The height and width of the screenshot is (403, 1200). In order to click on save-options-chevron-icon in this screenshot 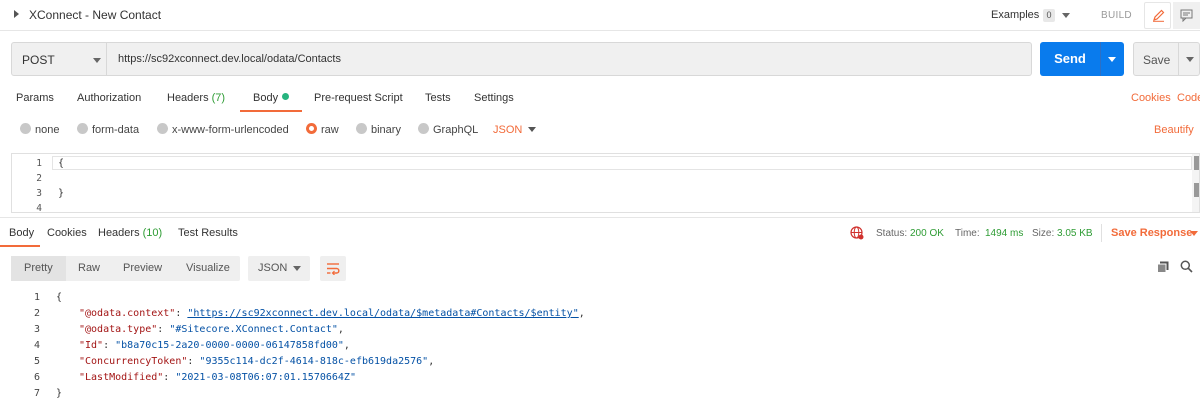, I will do `click(1190, 59)`.